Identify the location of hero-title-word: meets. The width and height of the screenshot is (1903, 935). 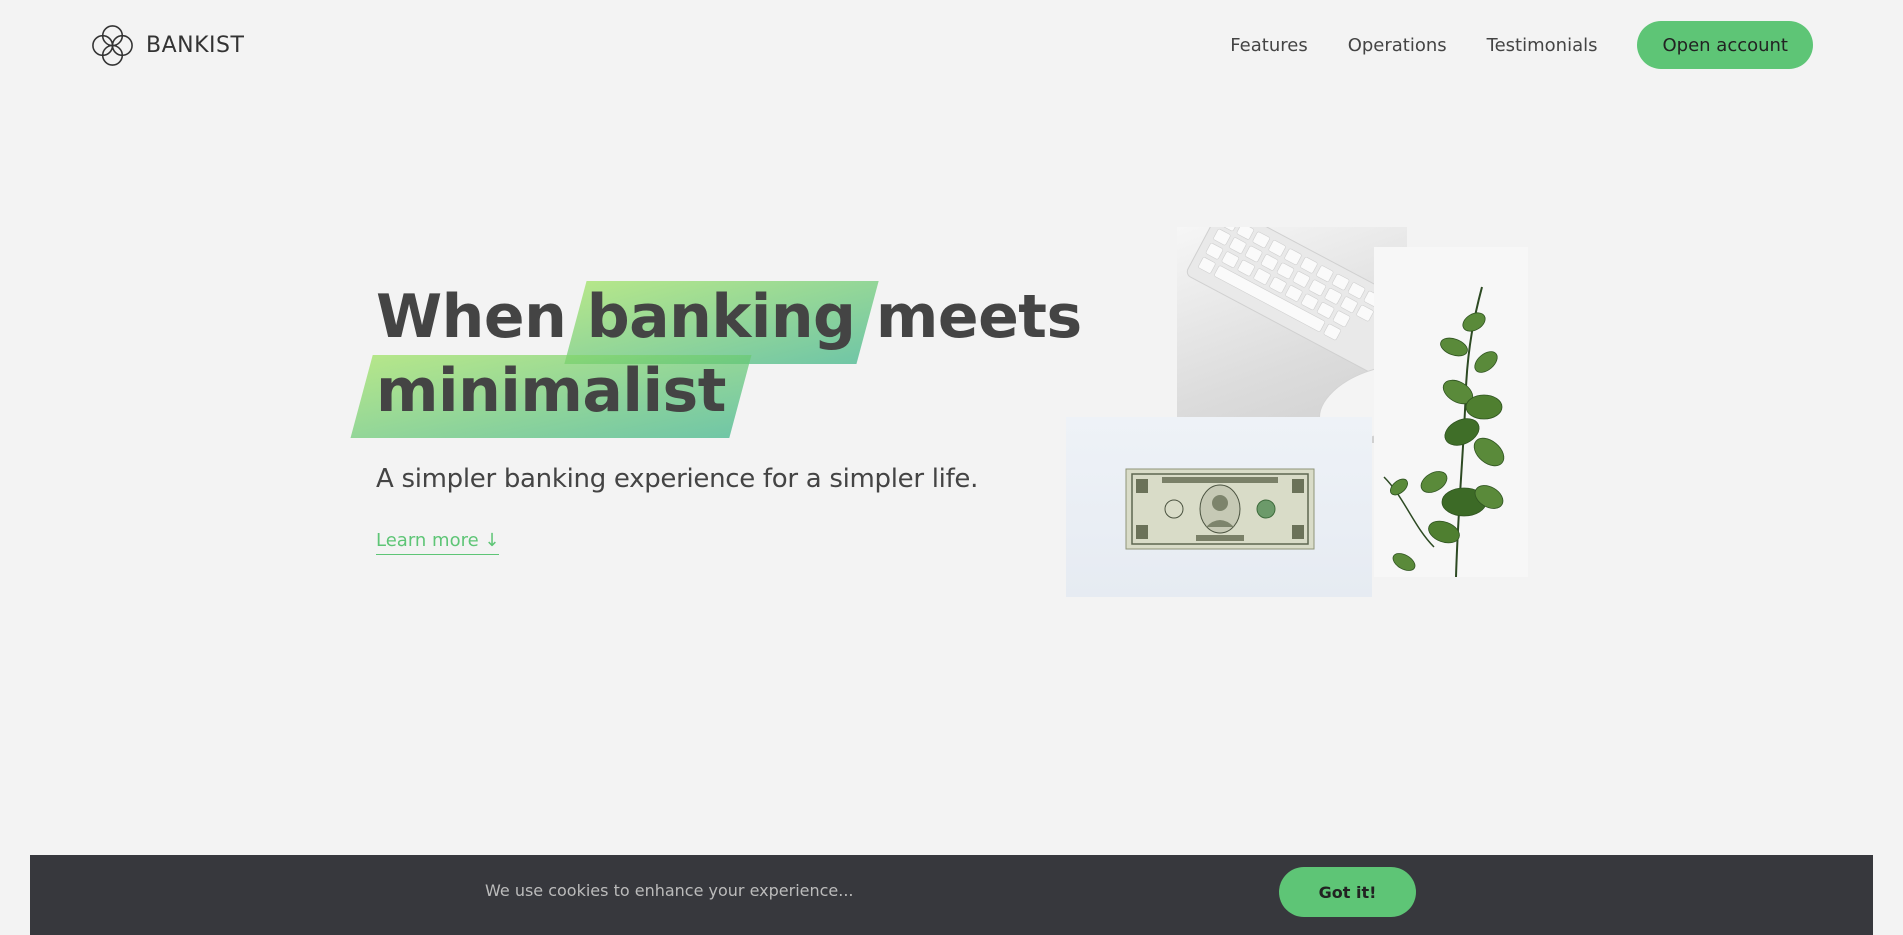
(978, 317).